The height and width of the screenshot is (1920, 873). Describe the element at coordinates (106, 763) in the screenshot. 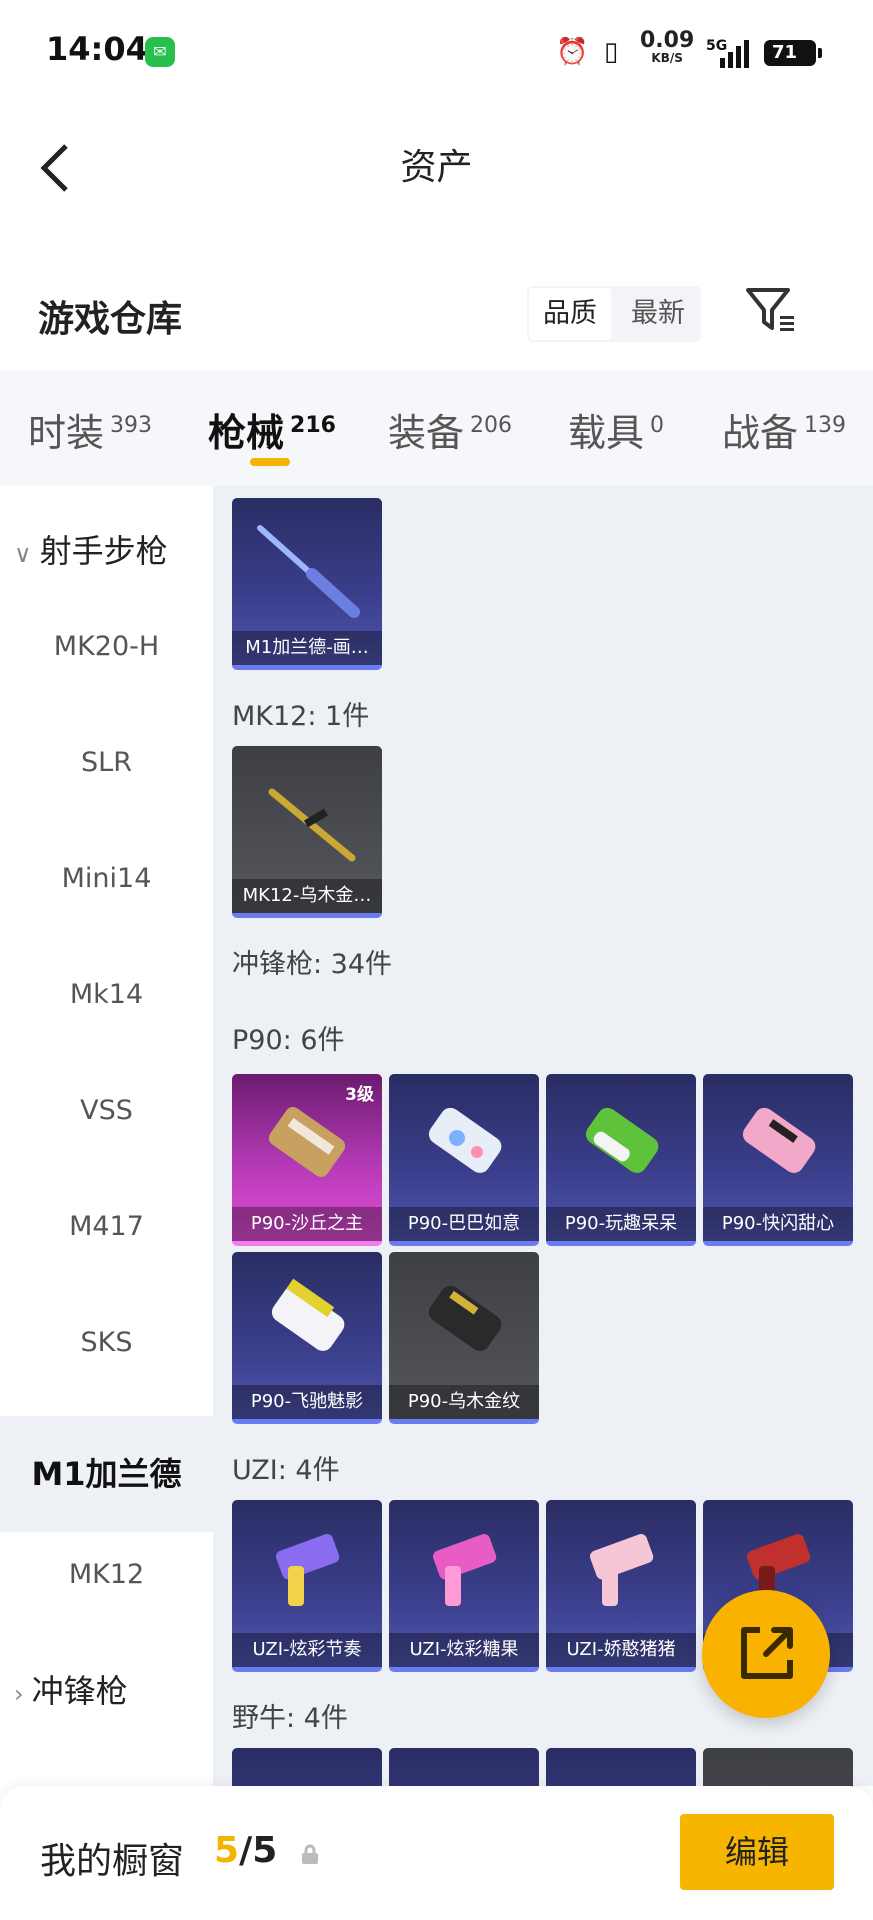

I see `sidebar-item-slr: SLR` at that location.